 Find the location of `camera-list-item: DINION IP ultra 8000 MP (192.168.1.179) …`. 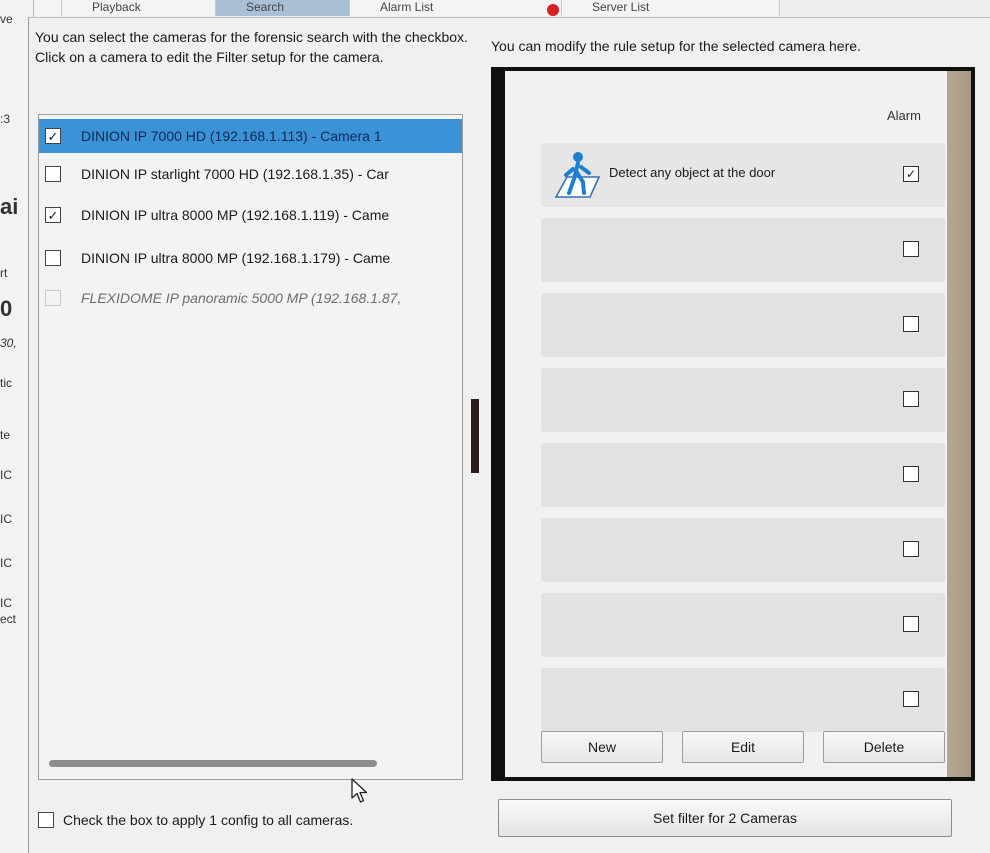

camera-list-item: DINION IP ultra 8000 MP (192.168.1.179) … is located at coordinates (250, 258).